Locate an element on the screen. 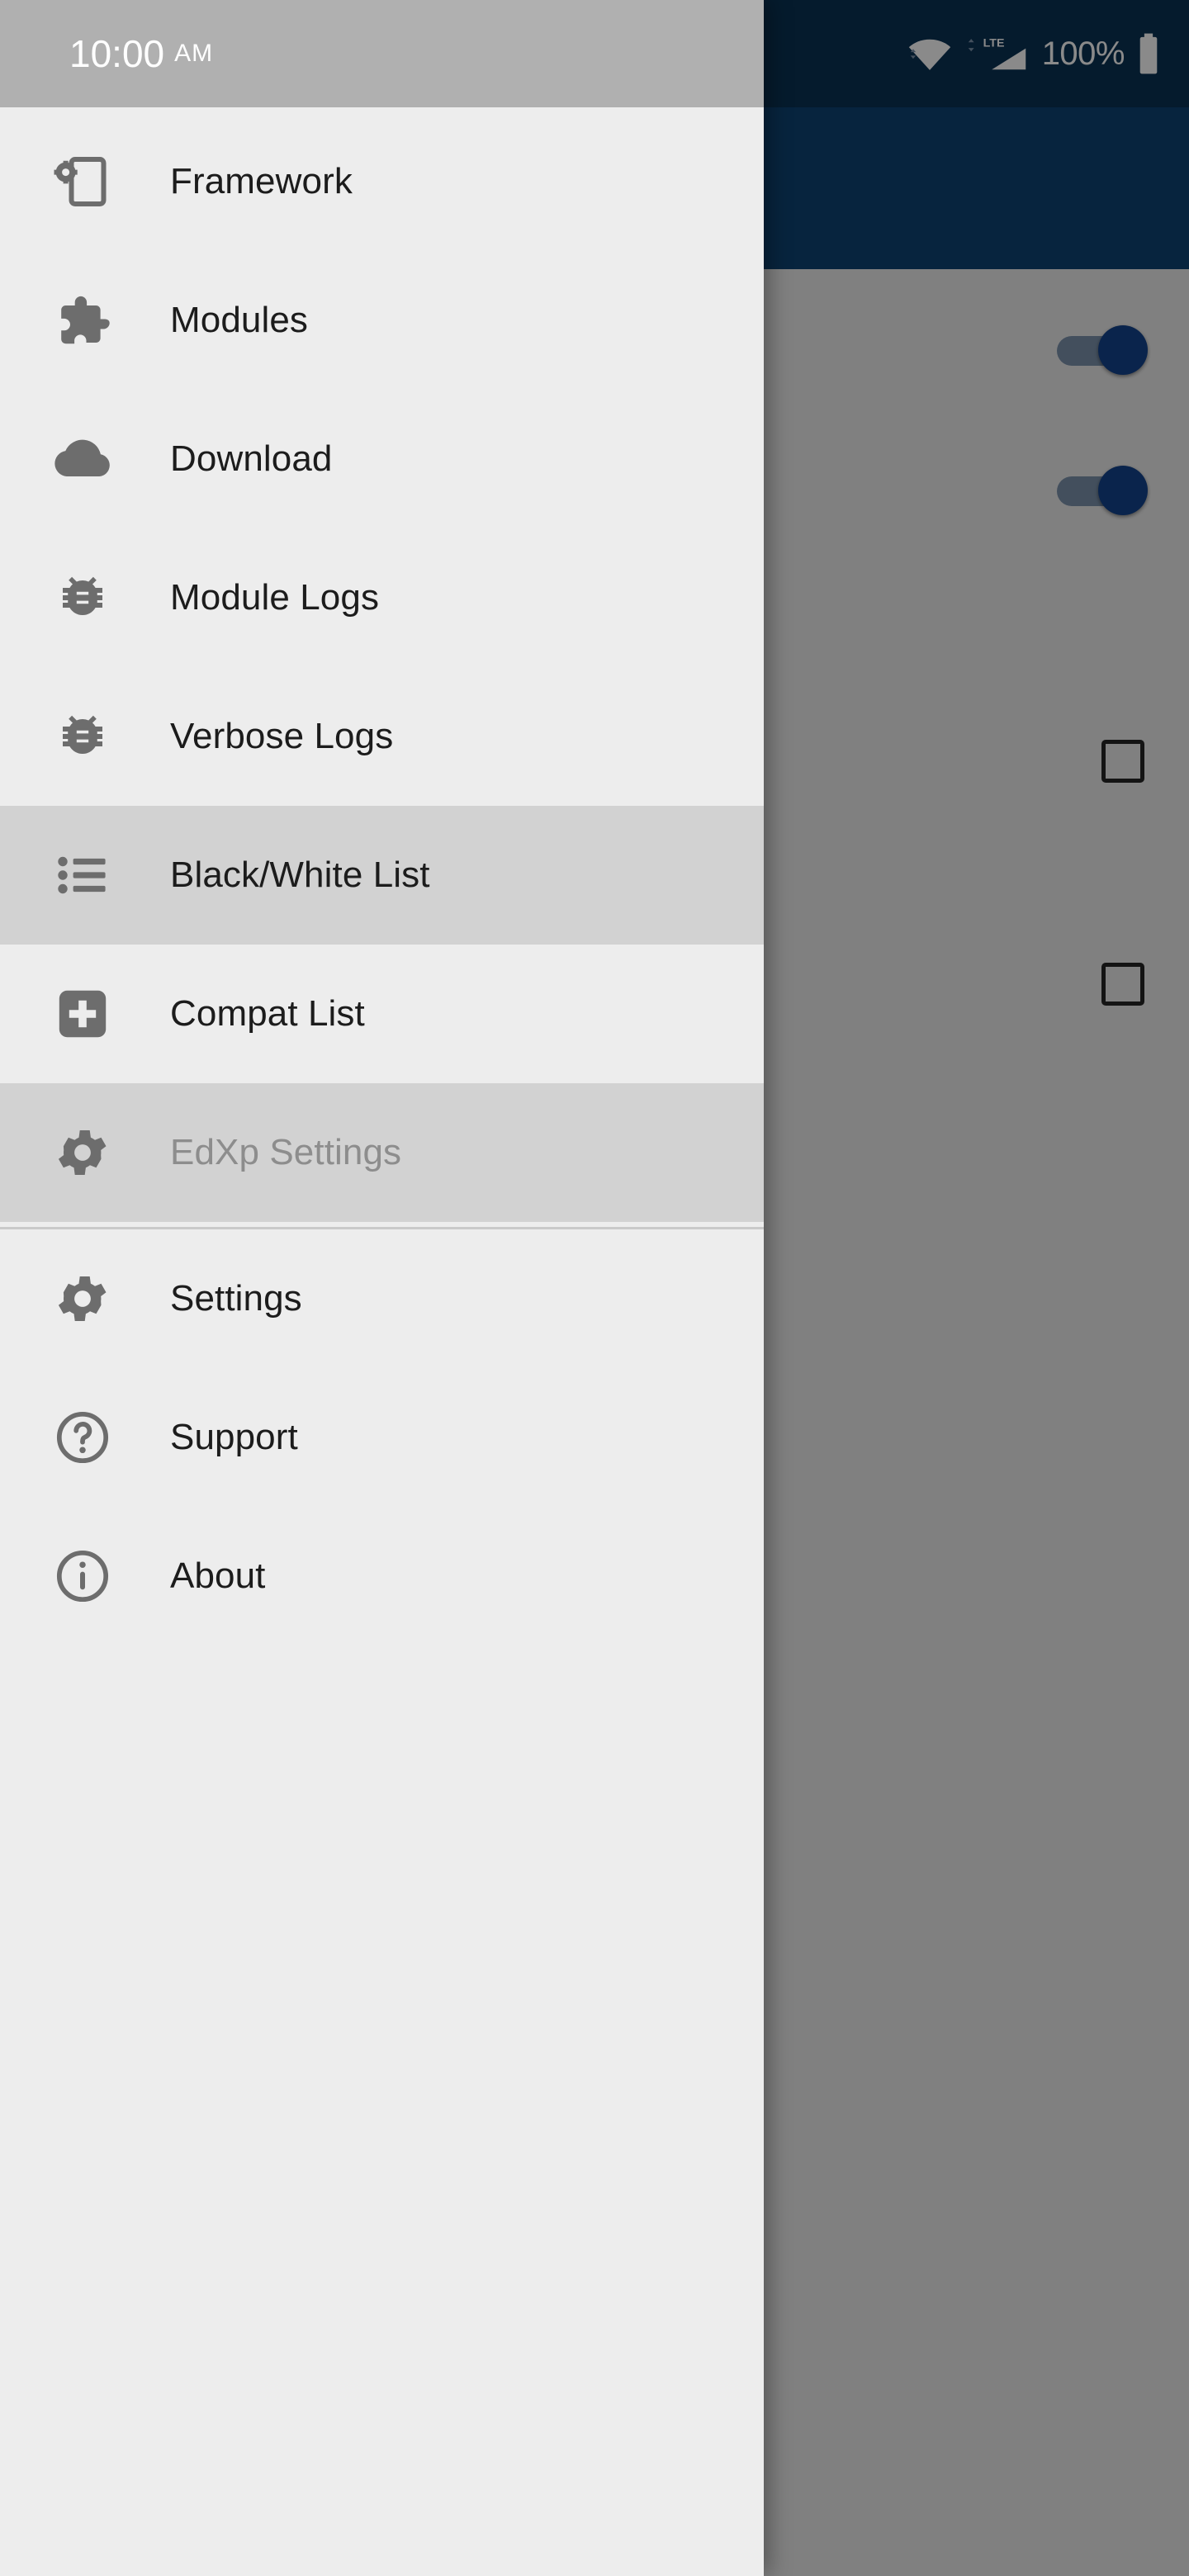 Image resolution: width=1189 pixels, height=2576 pixels. cloud-icon is located at coordinates (82, 459).